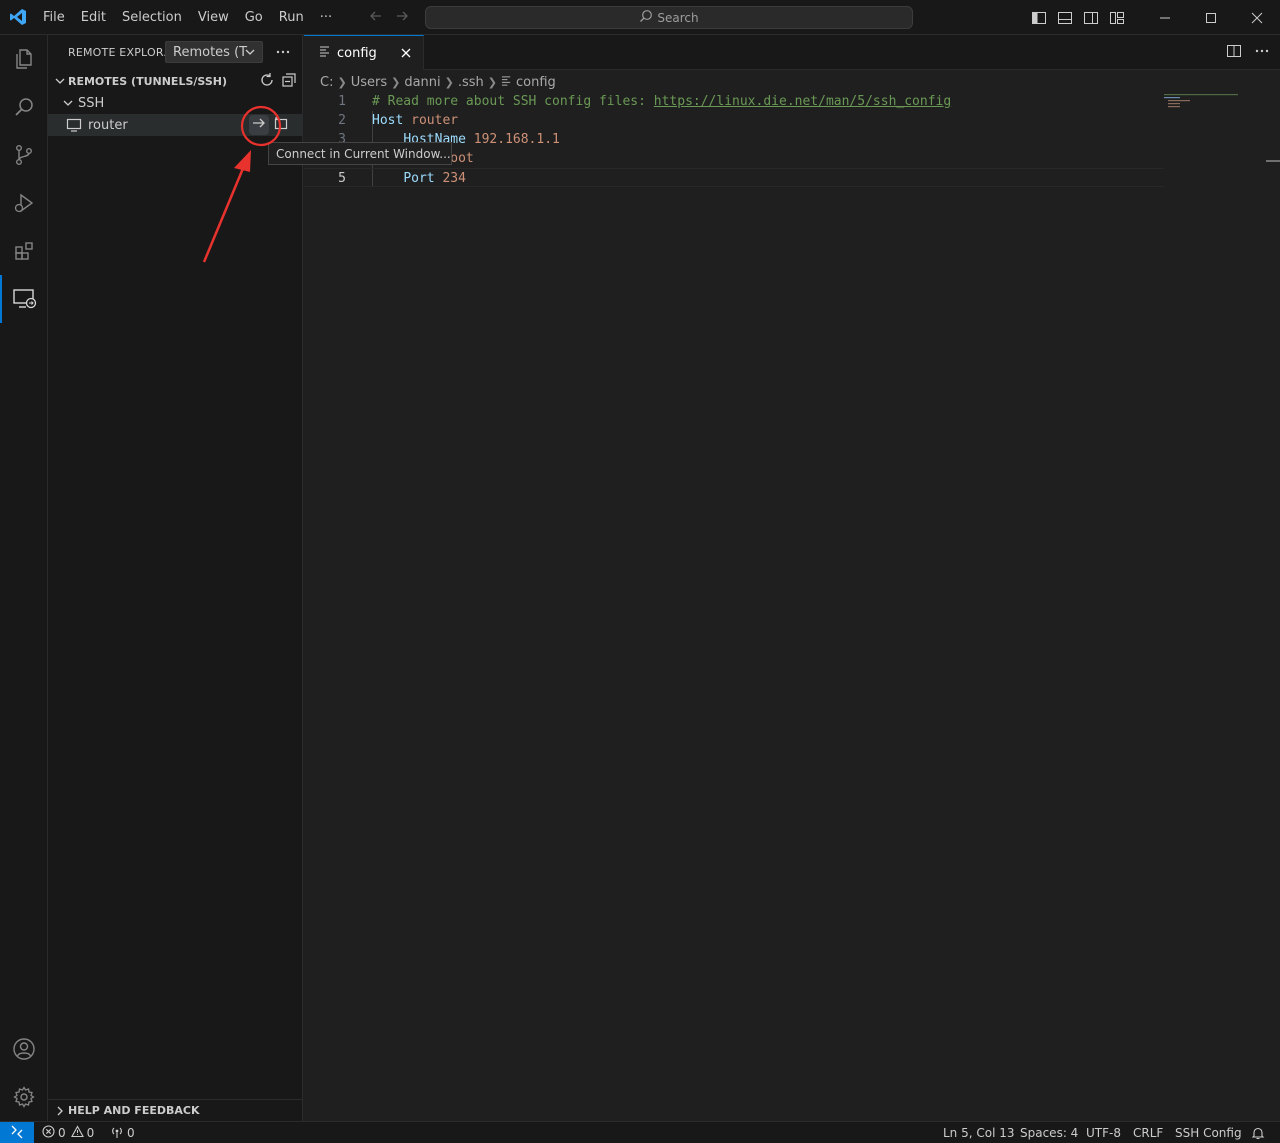 The image size is (1280, 1143). Describe the element at coordinates (24, 203) in the screenshot. I see `run-and-debug-icon` at that location.